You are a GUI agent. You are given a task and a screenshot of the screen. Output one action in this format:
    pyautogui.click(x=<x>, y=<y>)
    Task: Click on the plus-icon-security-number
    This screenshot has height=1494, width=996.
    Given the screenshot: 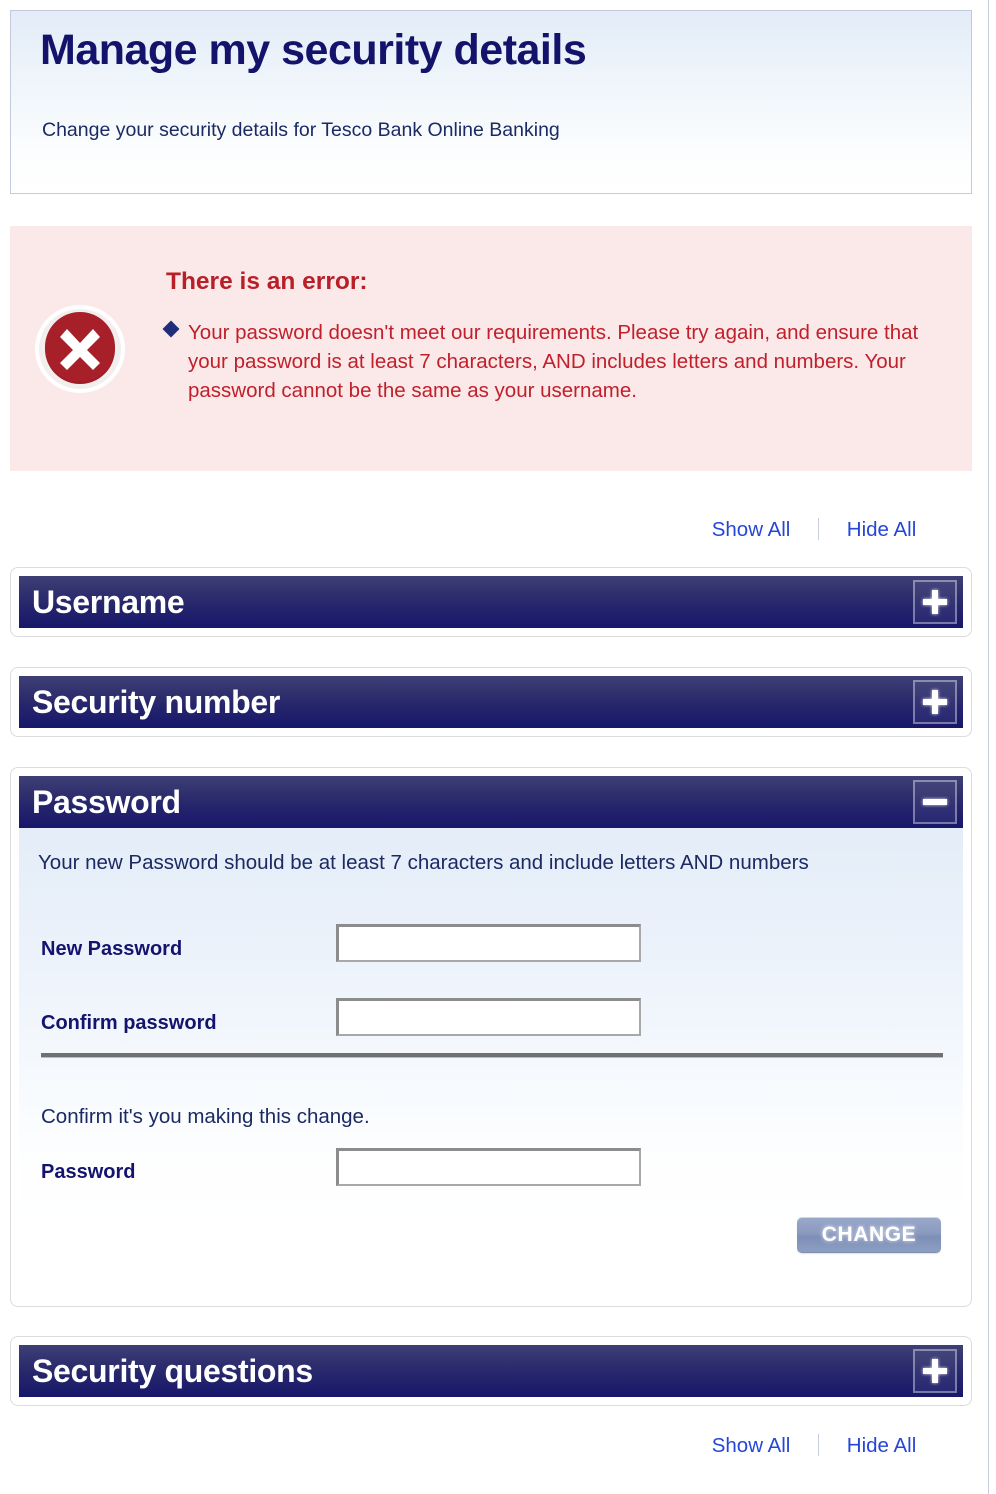 What is the action you would take?
    pyautogui.click(x=935, y=702)
    